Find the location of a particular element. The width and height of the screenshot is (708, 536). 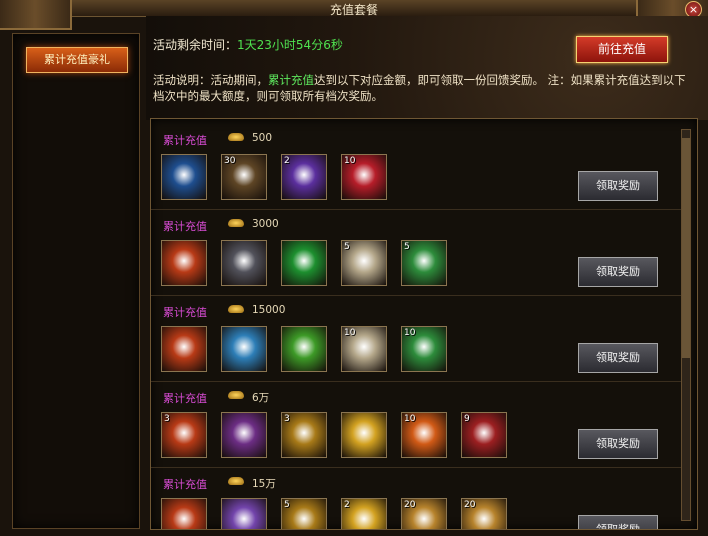

green-crystal-icon is located at coordinates (304, 263).